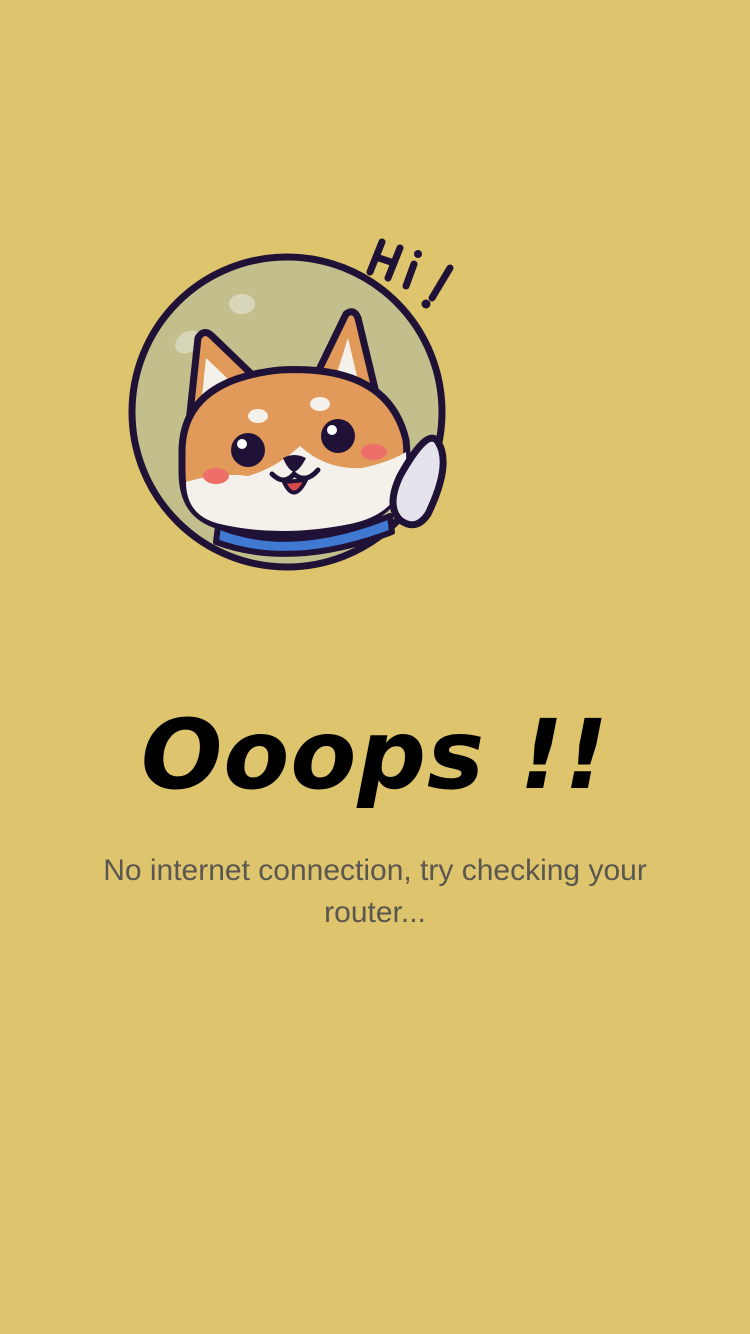  What do you see at coordinates (375, 755) in the screenshot?
I see `error-headline: Ooops !!` at bounding box center [375, 755].